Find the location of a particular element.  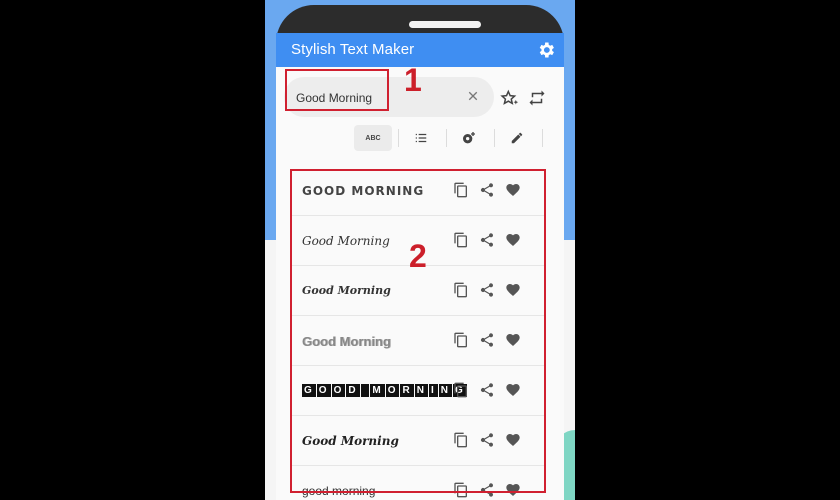

tab-abc: ABC is located at coordinates (373, 138).